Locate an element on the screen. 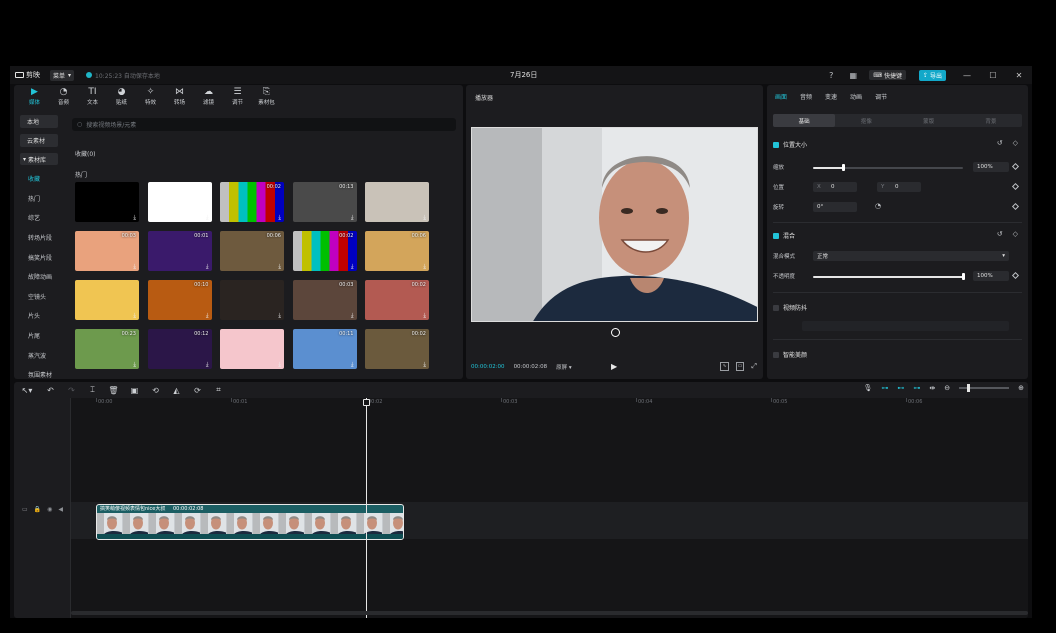 This screenshot has width=1056, height=633. properties-tab: 调节 is located at coordinates (881, 96).